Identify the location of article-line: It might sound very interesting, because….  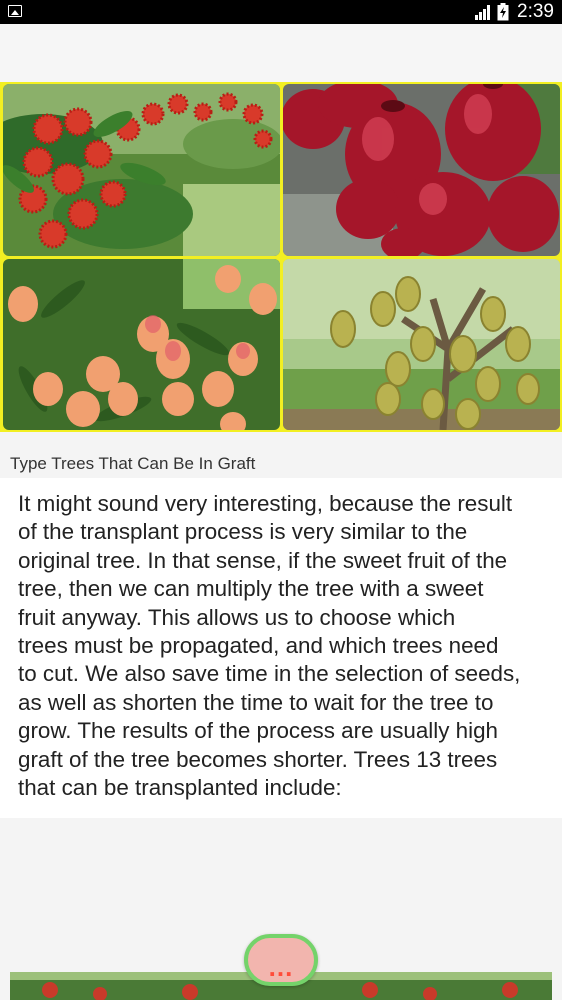
(265, 503).